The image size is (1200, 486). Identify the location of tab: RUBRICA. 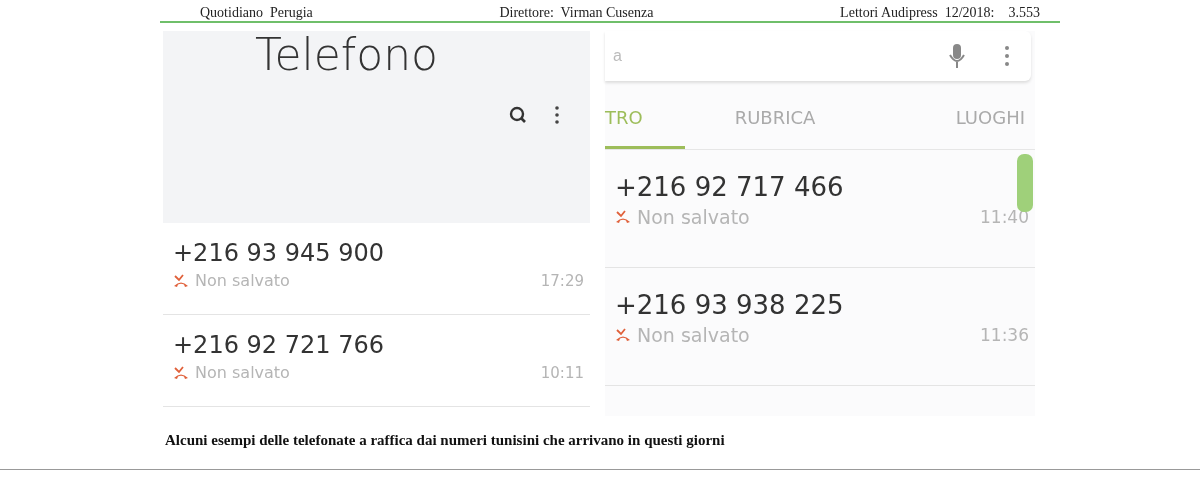
(775, 128).